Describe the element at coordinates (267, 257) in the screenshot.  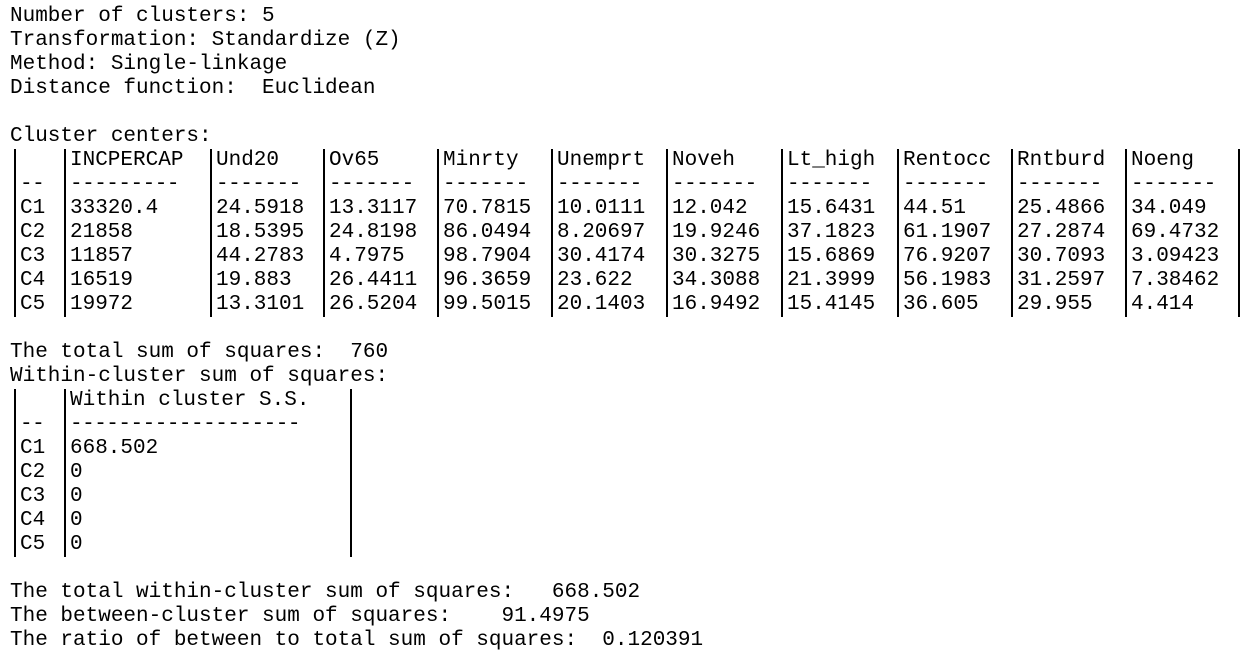
I see `centers-cell: 44.2783` at that location.